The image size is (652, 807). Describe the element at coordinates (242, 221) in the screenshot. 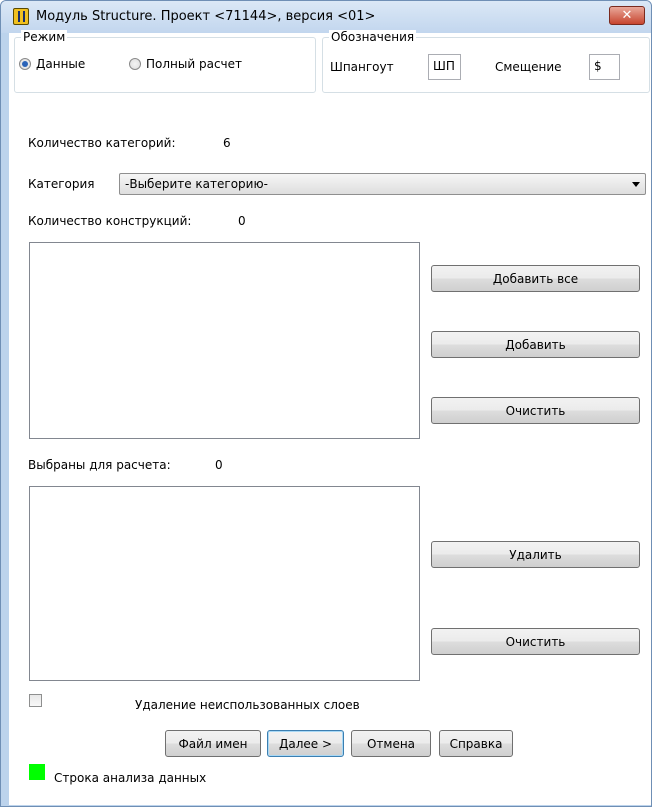

I see `constructions-count-value: 0` at that location.